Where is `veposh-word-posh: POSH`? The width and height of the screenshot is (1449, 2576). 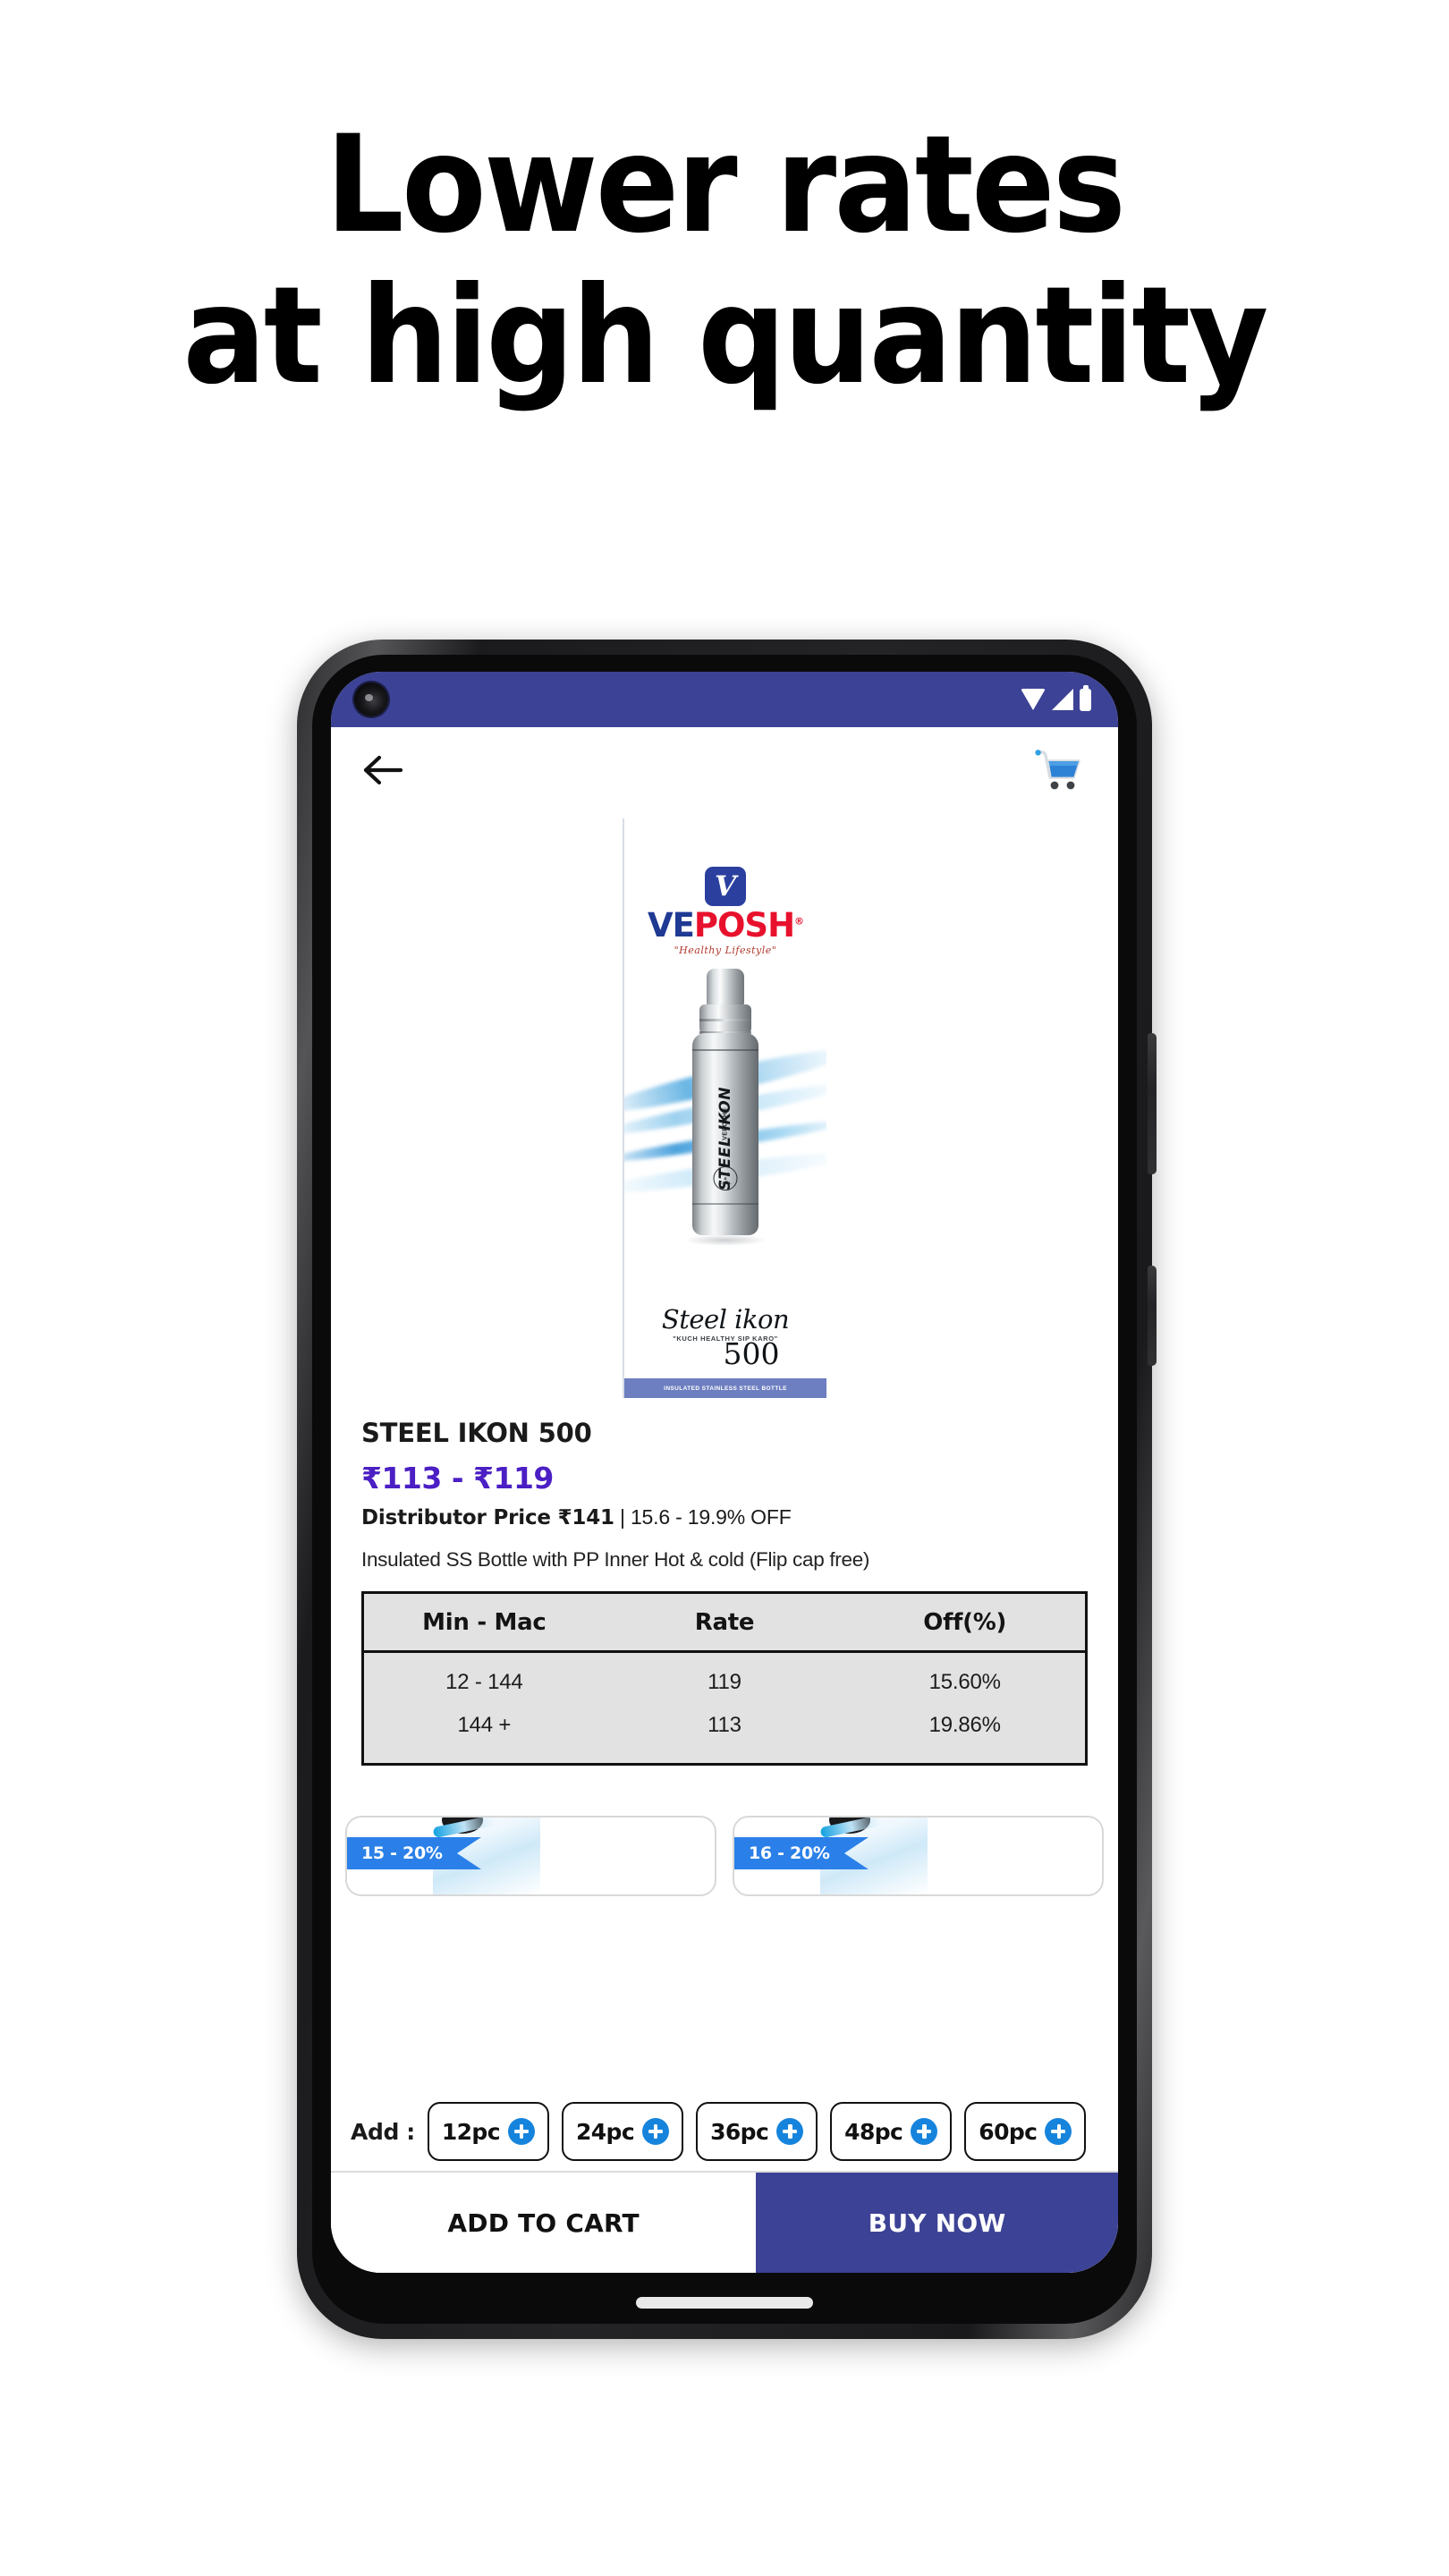 veposh-word-posh: POSH is located at coordinates (744, 925).